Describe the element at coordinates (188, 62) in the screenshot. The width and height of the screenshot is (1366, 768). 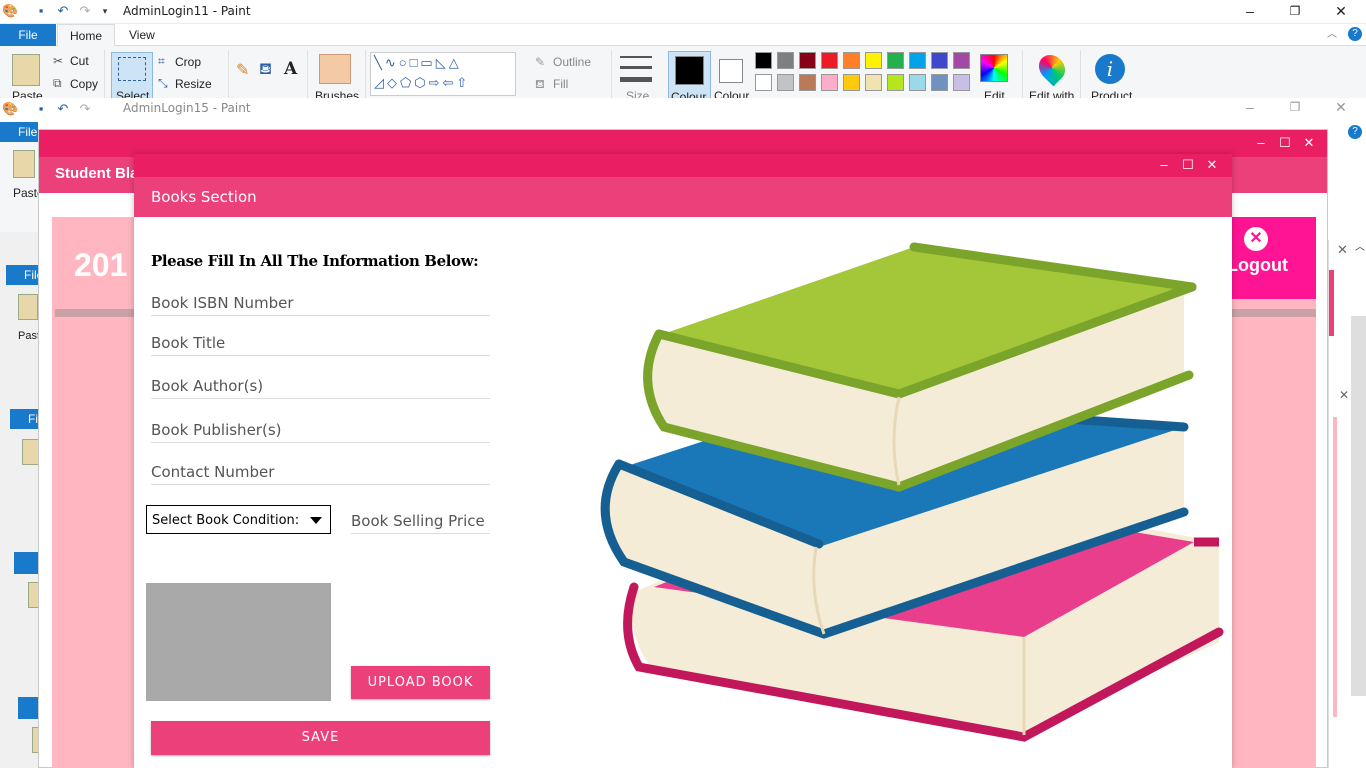
I see `crop-button: Crop` at that location.